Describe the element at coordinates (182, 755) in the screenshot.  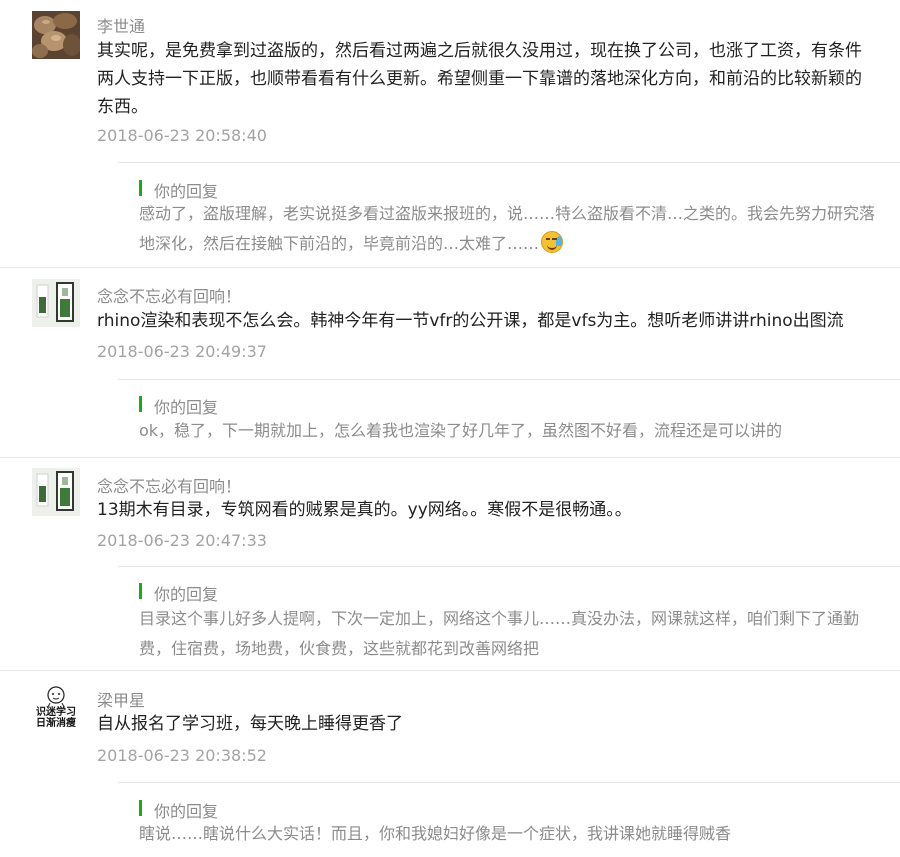
I see `comment-timestamp: 2018-06-23 20:38:52` at that location.